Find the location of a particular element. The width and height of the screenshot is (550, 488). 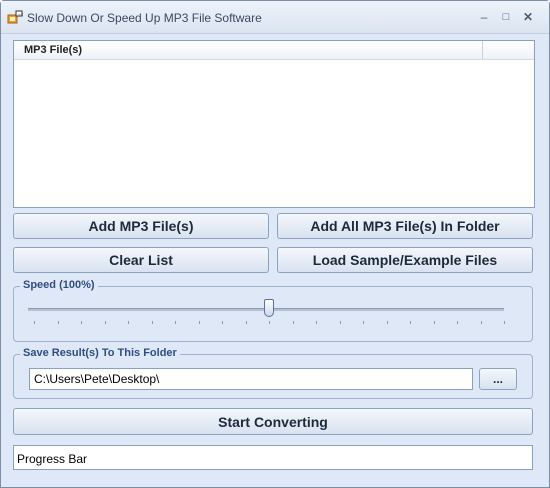

save-folder-label: Save Result(s) To This Folder is located at coordinates (100, 353).